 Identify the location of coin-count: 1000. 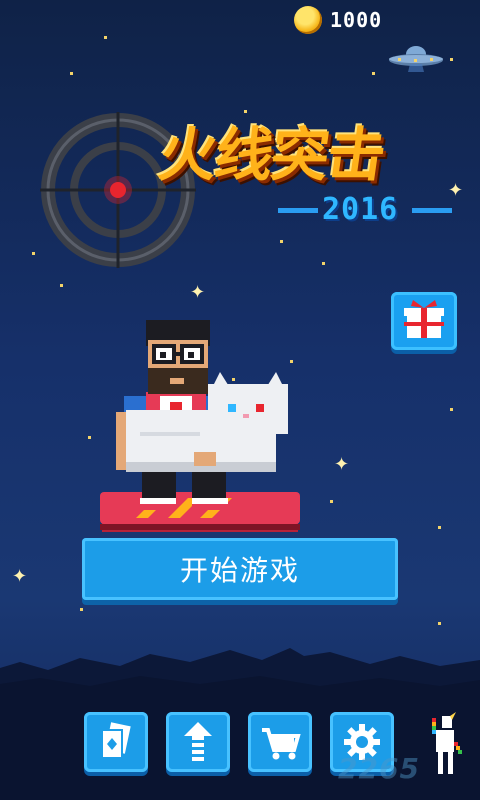
(356, 20).